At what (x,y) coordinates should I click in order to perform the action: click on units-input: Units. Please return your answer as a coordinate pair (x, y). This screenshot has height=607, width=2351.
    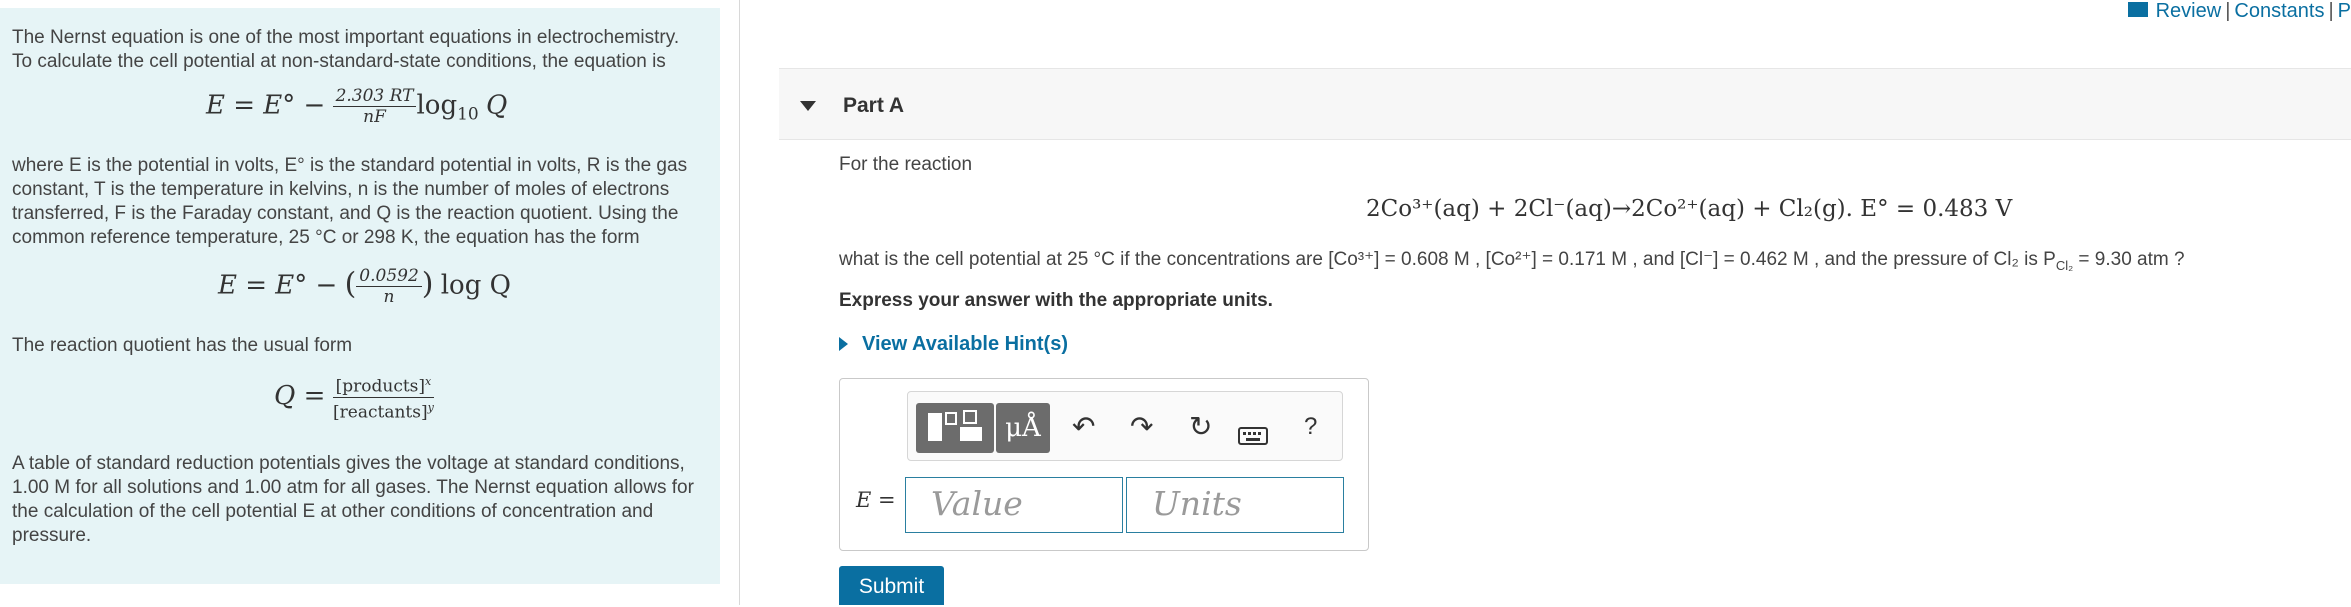
    Looking at the image, I should click on (1235, 505).